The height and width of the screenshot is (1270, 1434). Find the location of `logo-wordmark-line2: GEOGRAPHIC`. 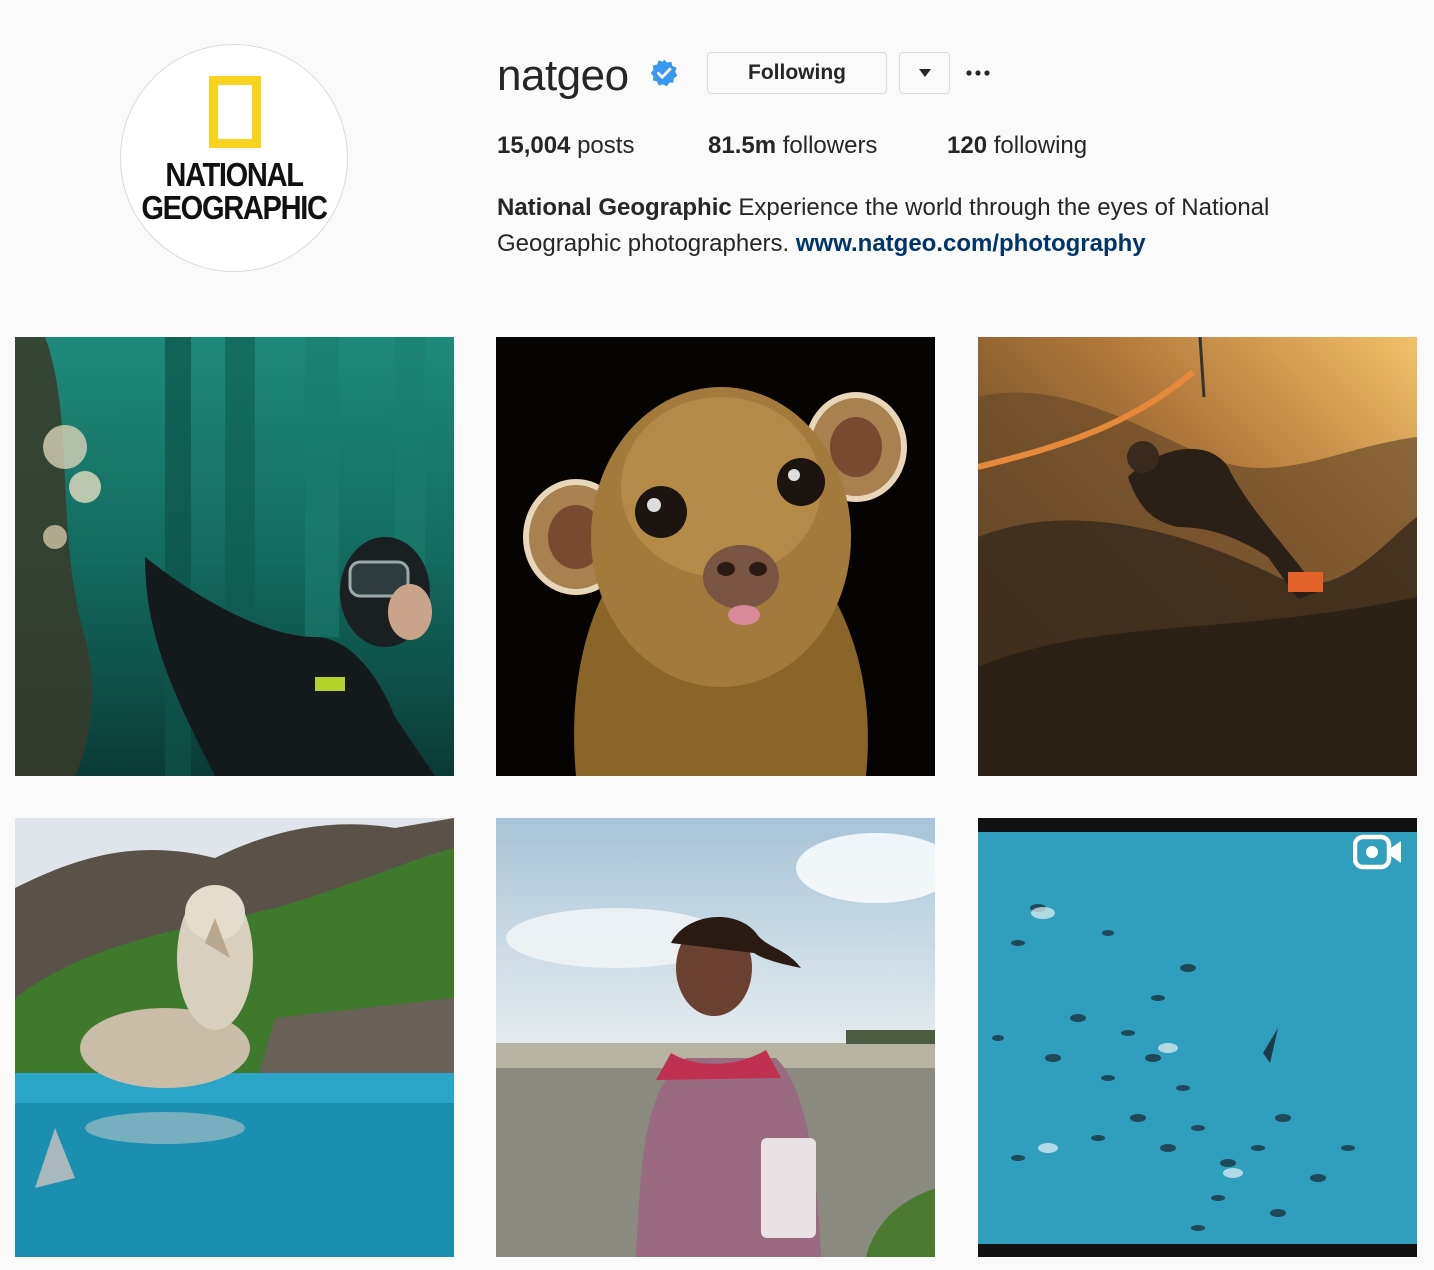

logo-wordmark-line2: GEOGRAPHIC is located at coordinates (234, 207).